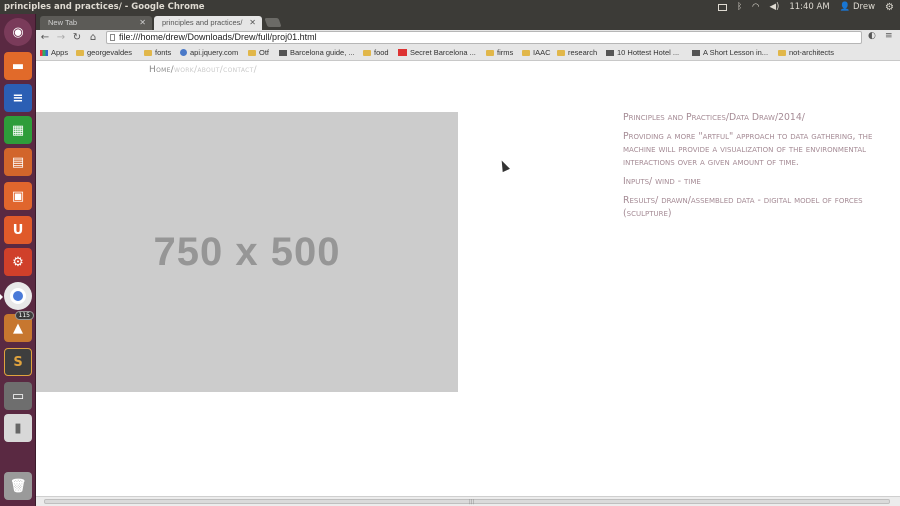  Describe the element at coordinates (283, 53) in the screenshot. I see `site-icon` at that location.